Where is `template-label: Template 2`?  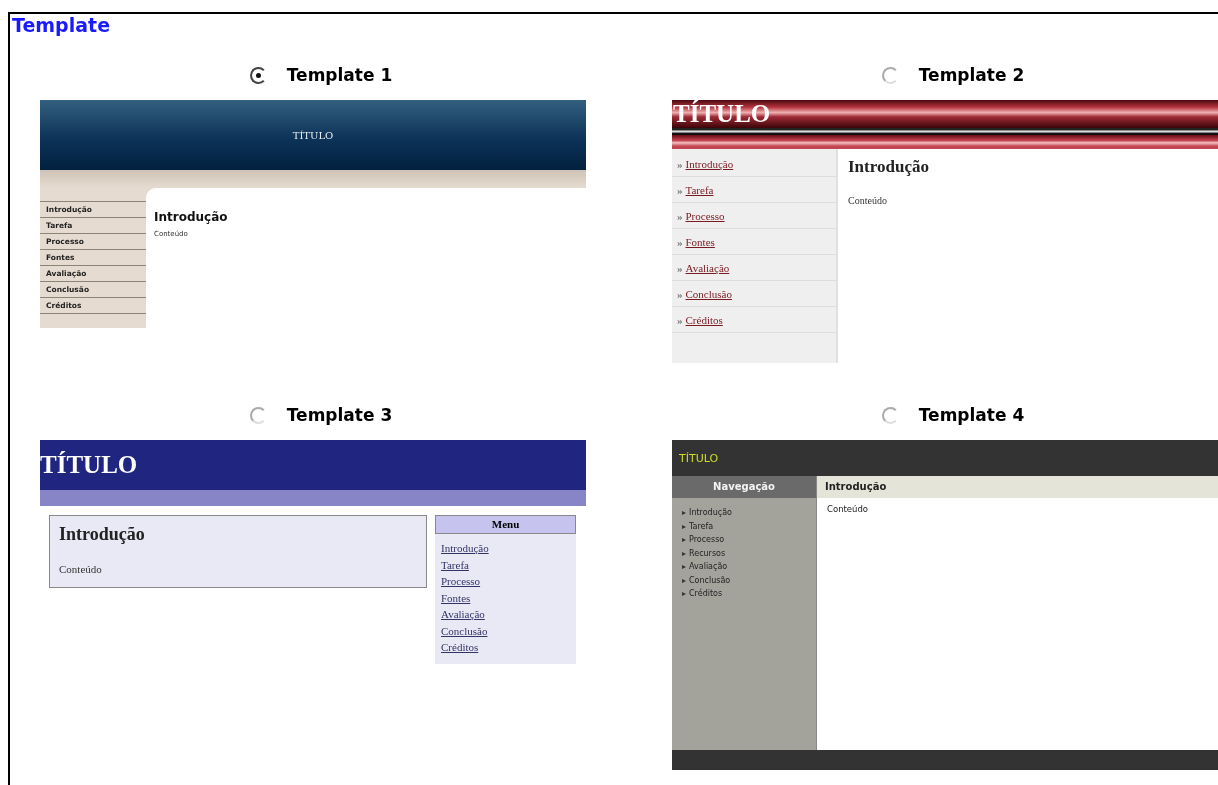
template-label: Template 2 is located at coordinates (971, 75).